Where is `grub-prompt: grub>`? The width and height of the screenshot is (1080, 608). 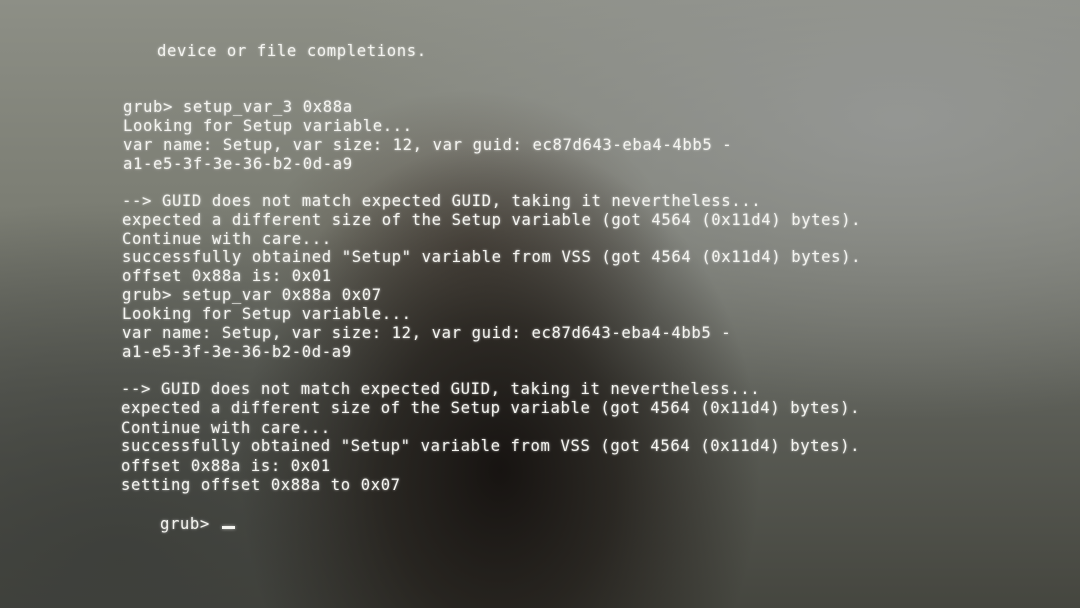 grub-prompt: grub> is located at coordinates (189, 524).